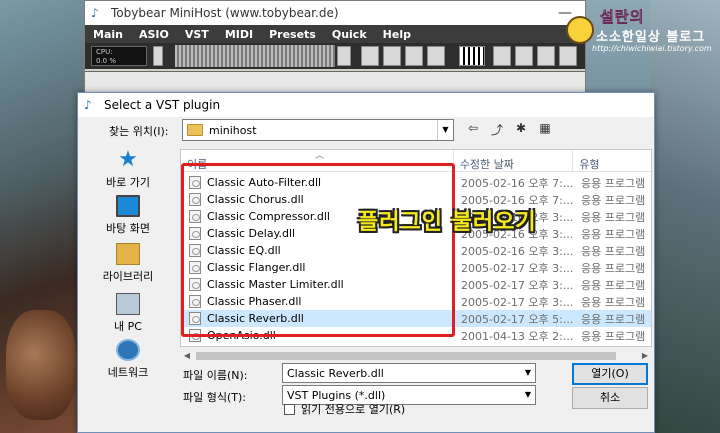  I want to click on file-name-cell: Classic Master Limiter.dll, so click(318, 284).